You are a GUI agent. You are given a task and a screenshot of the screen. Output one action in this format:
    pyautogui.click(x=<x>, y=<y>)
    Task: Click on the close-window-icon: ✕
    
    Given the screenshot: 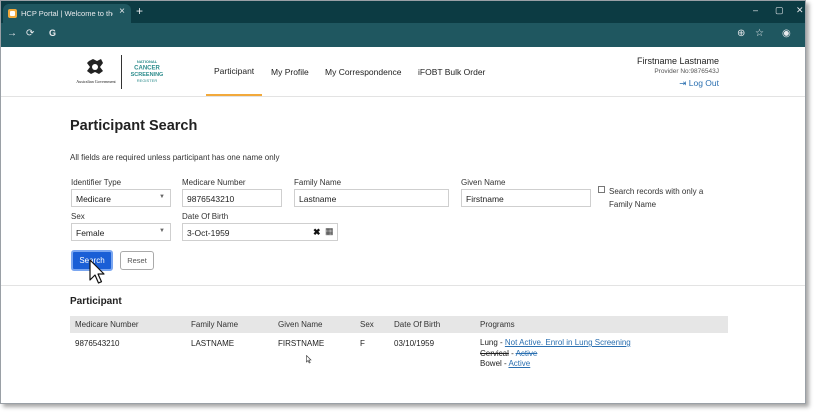 What is the action you would take?
    pyautogui.click(x=800, y=10)
    